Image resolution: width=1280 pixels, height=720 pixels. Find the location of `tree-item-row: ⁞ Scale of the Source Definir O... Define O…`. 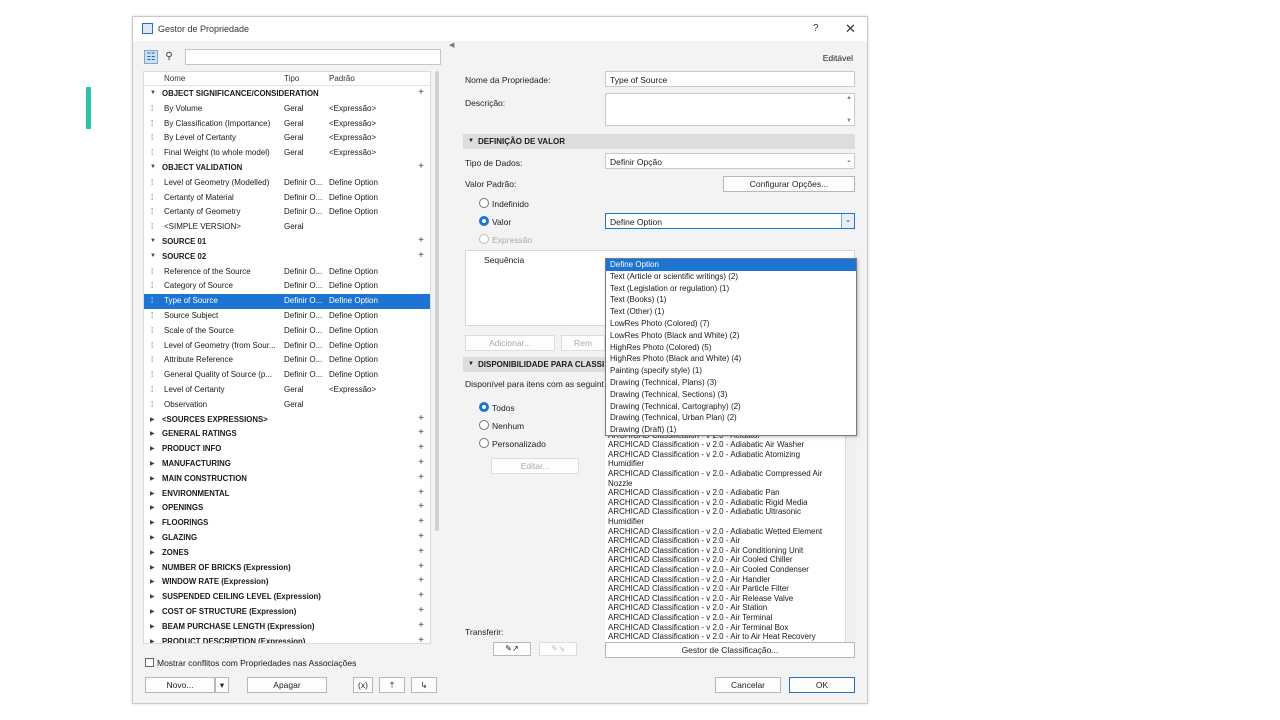

tree-item-row: ⁞ Scale of the Source Definir O... Define O… is located at coordinates (287, 331).